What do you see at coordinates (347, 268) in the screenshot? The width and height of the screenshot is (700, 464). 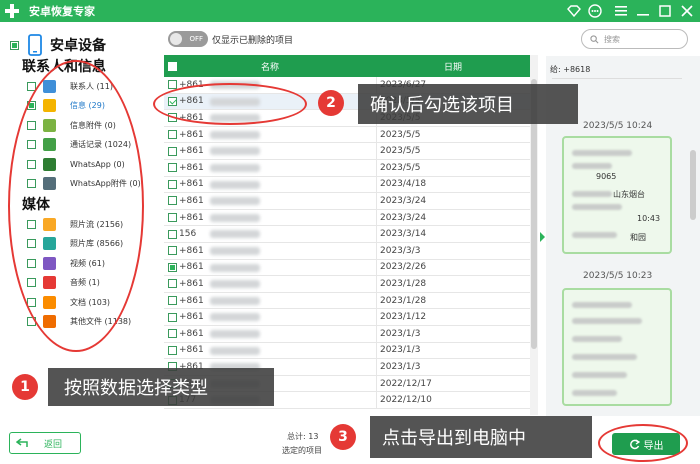 I see `table-row: +861 2023/2/26` at bounding box center [347, 268].